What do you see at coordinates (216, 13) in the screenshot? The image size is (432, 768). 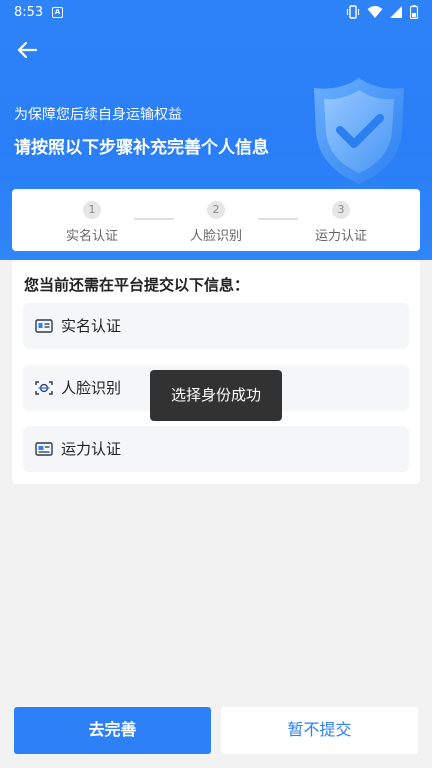 I see `status-bar: 8:53 A` at bounding box center [216, 13].